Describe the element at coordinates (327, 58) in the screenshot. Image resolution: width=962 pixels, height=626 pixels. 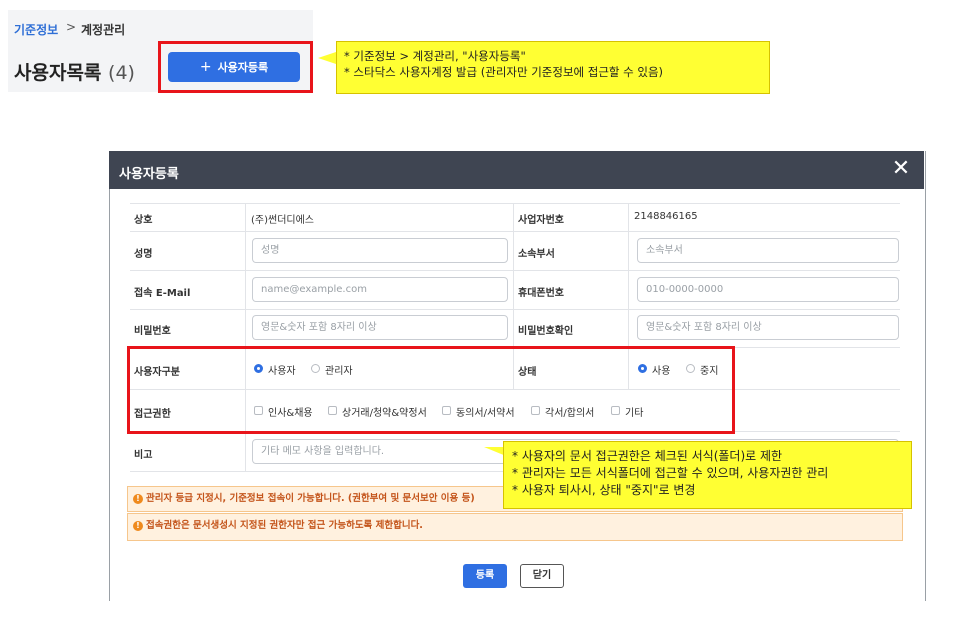
I see `callout-pointer` at that location.